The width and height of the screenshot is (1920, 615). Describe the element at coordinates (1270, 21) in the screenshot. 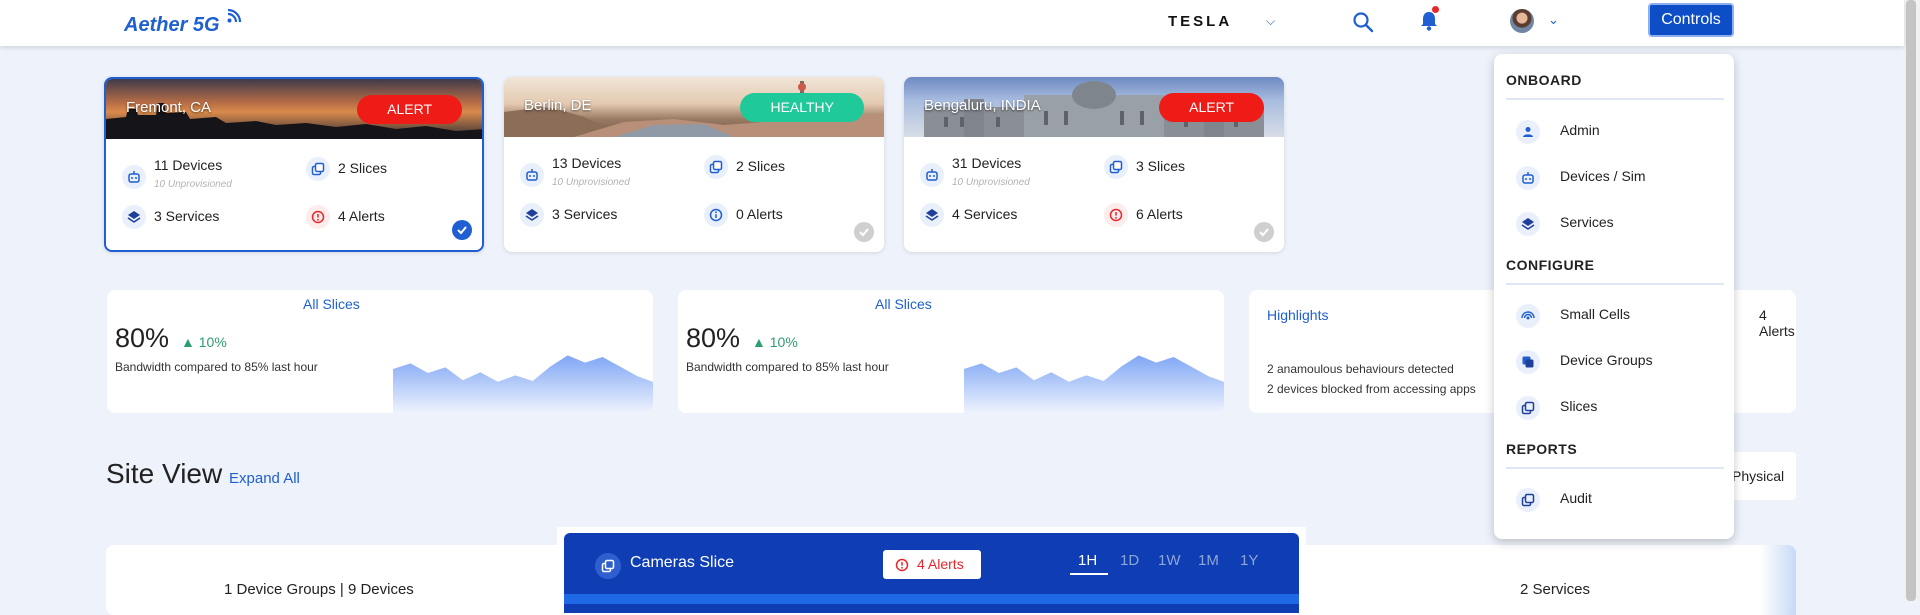

I see `chevron-down-icon: ⌵` at that location.